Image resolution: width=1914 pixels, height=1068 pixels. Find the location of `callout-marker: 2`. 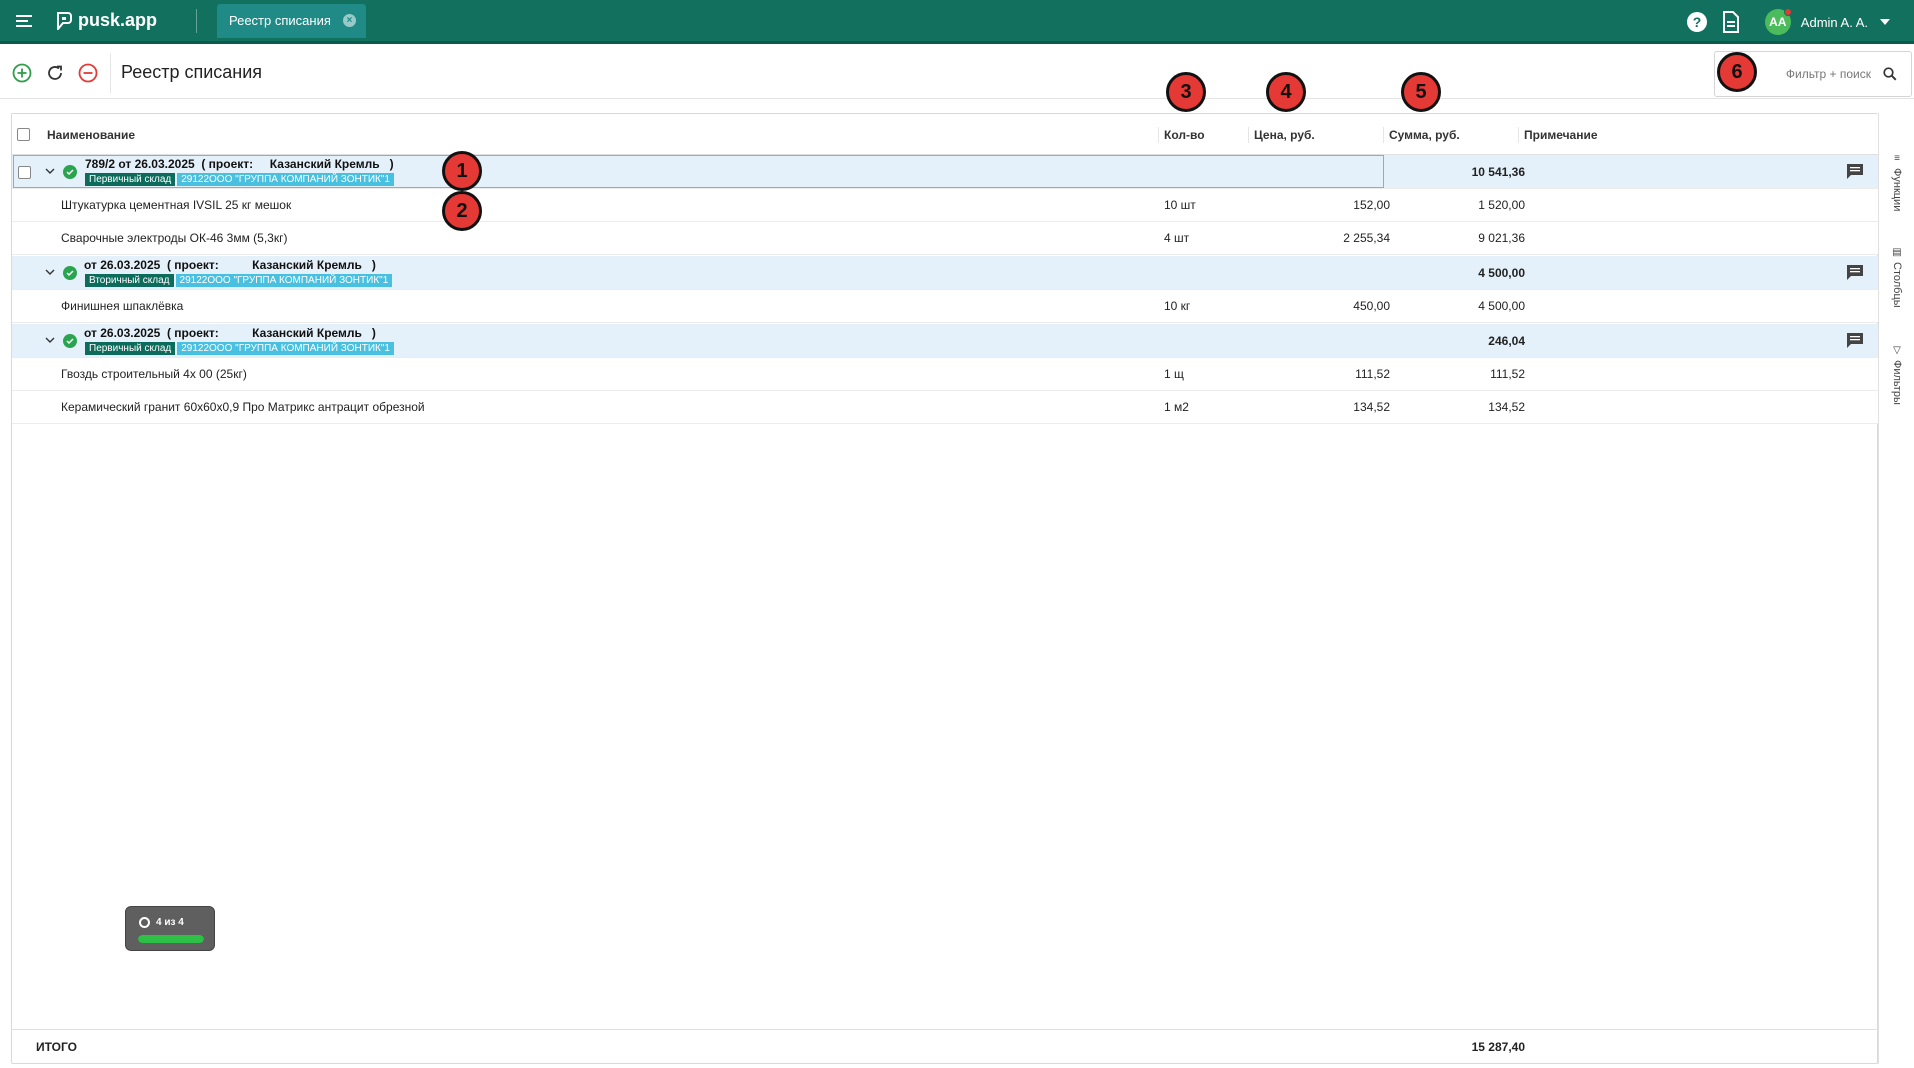

callout-marker: 2 is located at coordinates (462, 211).